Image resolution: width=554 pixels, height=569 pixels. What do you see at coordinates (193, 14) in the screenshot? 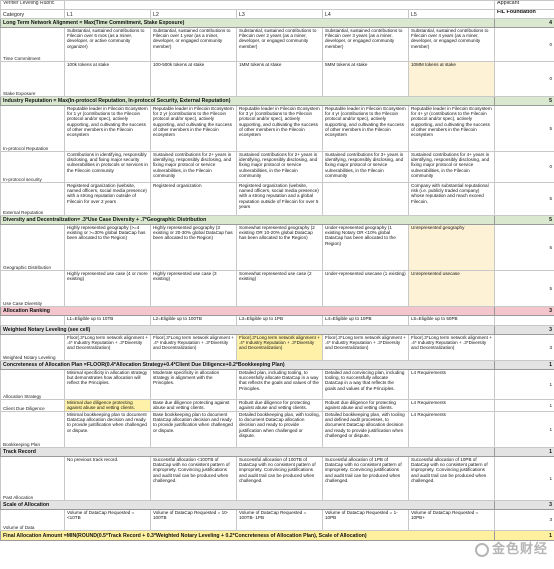
I see `level-header: L2` at bounding box center [193, 14].